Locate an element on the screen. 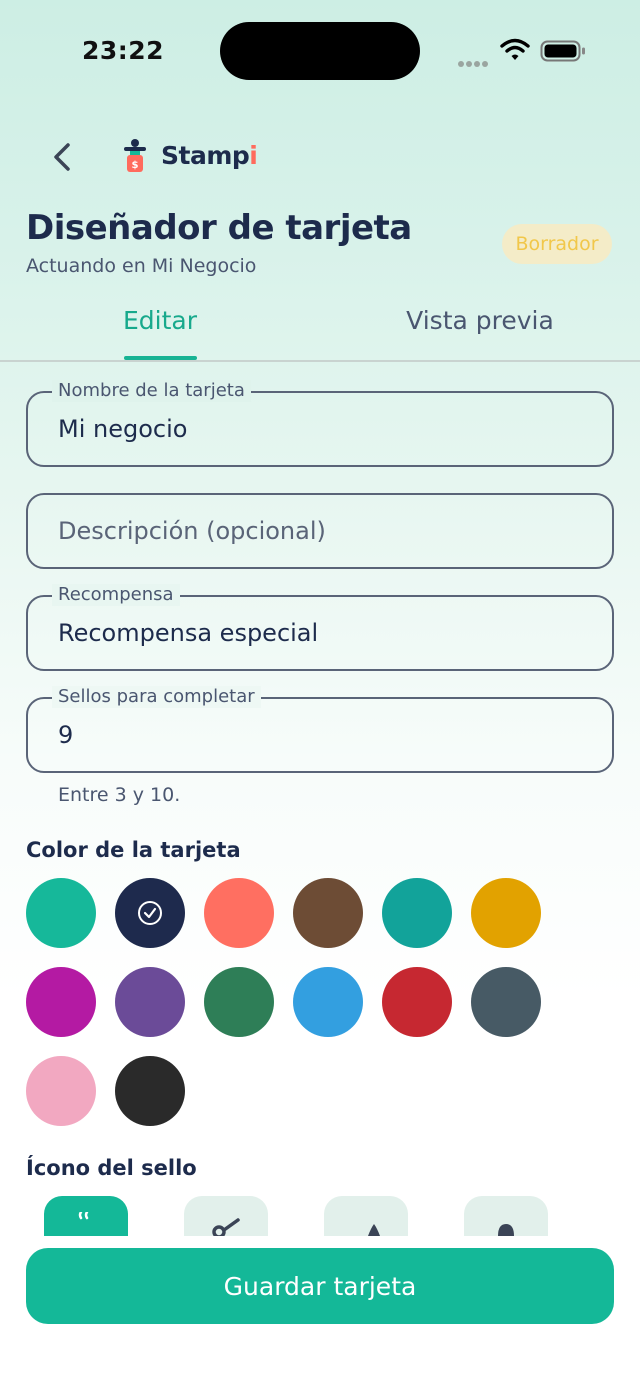 The width and height of the screenshot is (640, 1391). stampi-logo-icon: $ is located at coordinates (135, 155).